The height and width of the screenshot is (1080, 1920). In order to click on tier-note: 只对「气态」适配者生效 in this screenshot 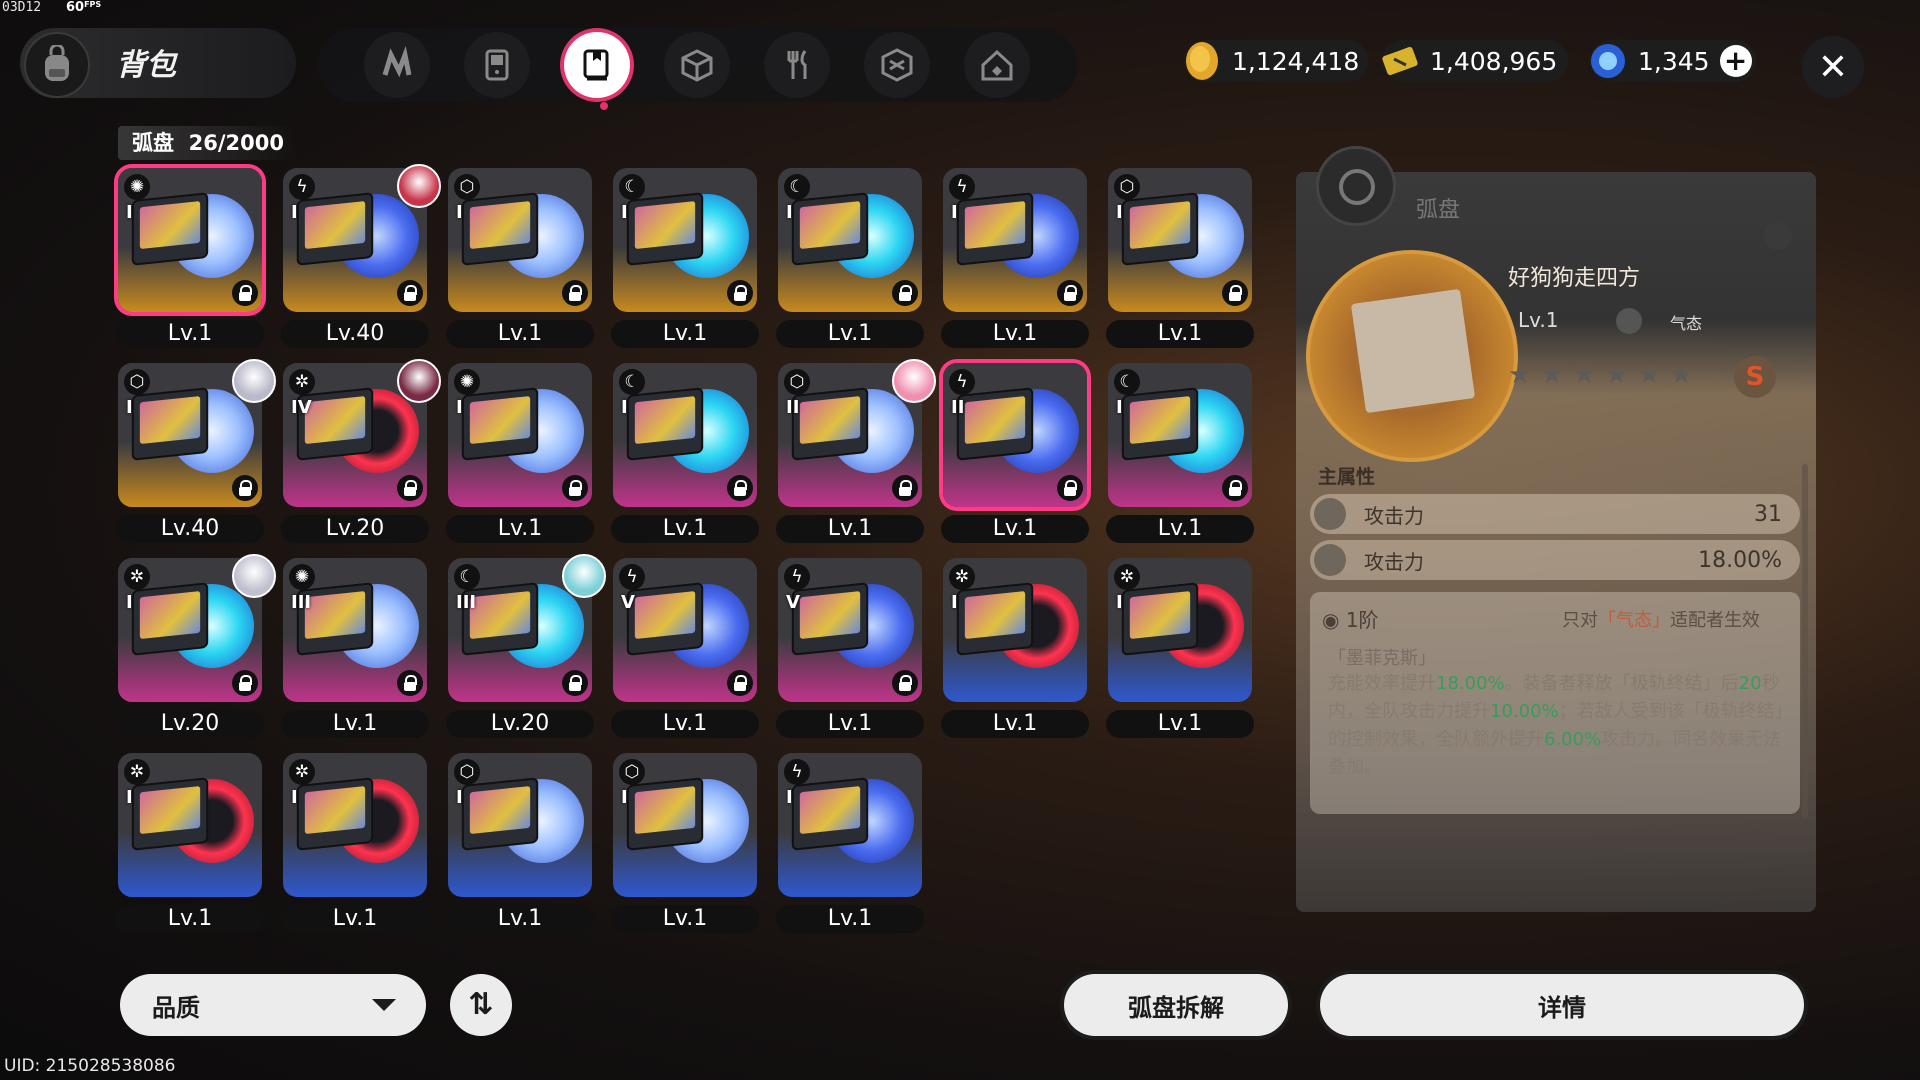, I will do `click(1661, 619)`.